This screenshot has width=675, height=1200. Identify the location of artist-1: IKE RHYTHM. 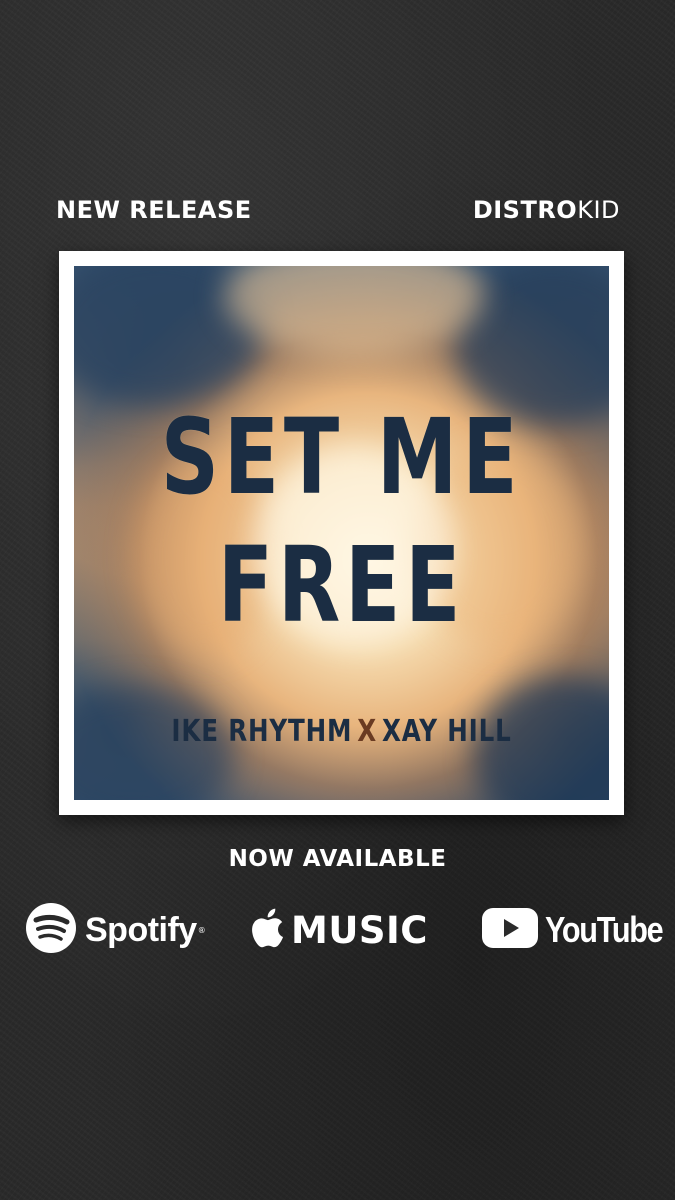
(262, 731).